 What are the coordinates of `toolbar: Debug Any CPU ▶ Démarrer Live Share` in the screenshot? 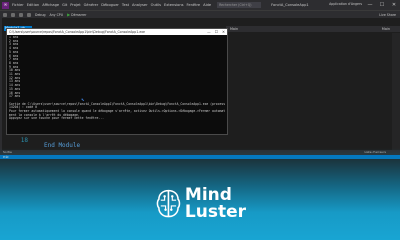 It's located at (200, 14).